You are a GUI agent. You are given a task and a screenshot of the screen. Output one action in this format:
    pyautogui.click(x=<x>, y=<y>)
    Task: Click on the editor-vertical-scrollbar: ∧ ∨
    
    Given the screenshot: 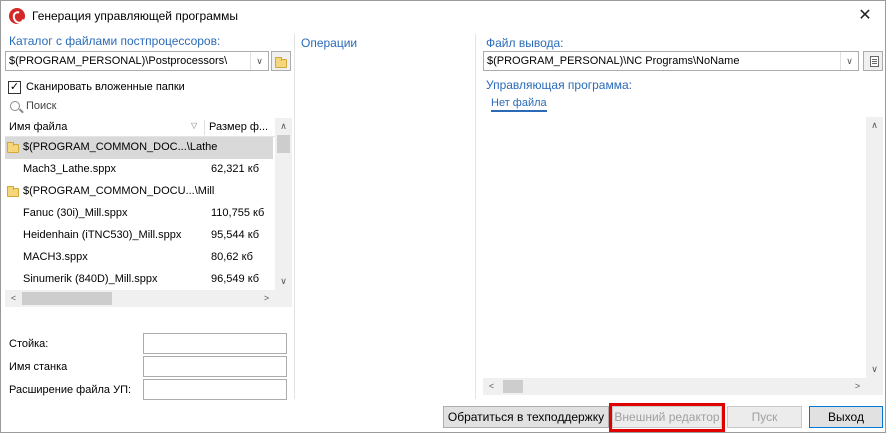 What is the action you would take?
    pyautogui.click(x=874, y=247)
    